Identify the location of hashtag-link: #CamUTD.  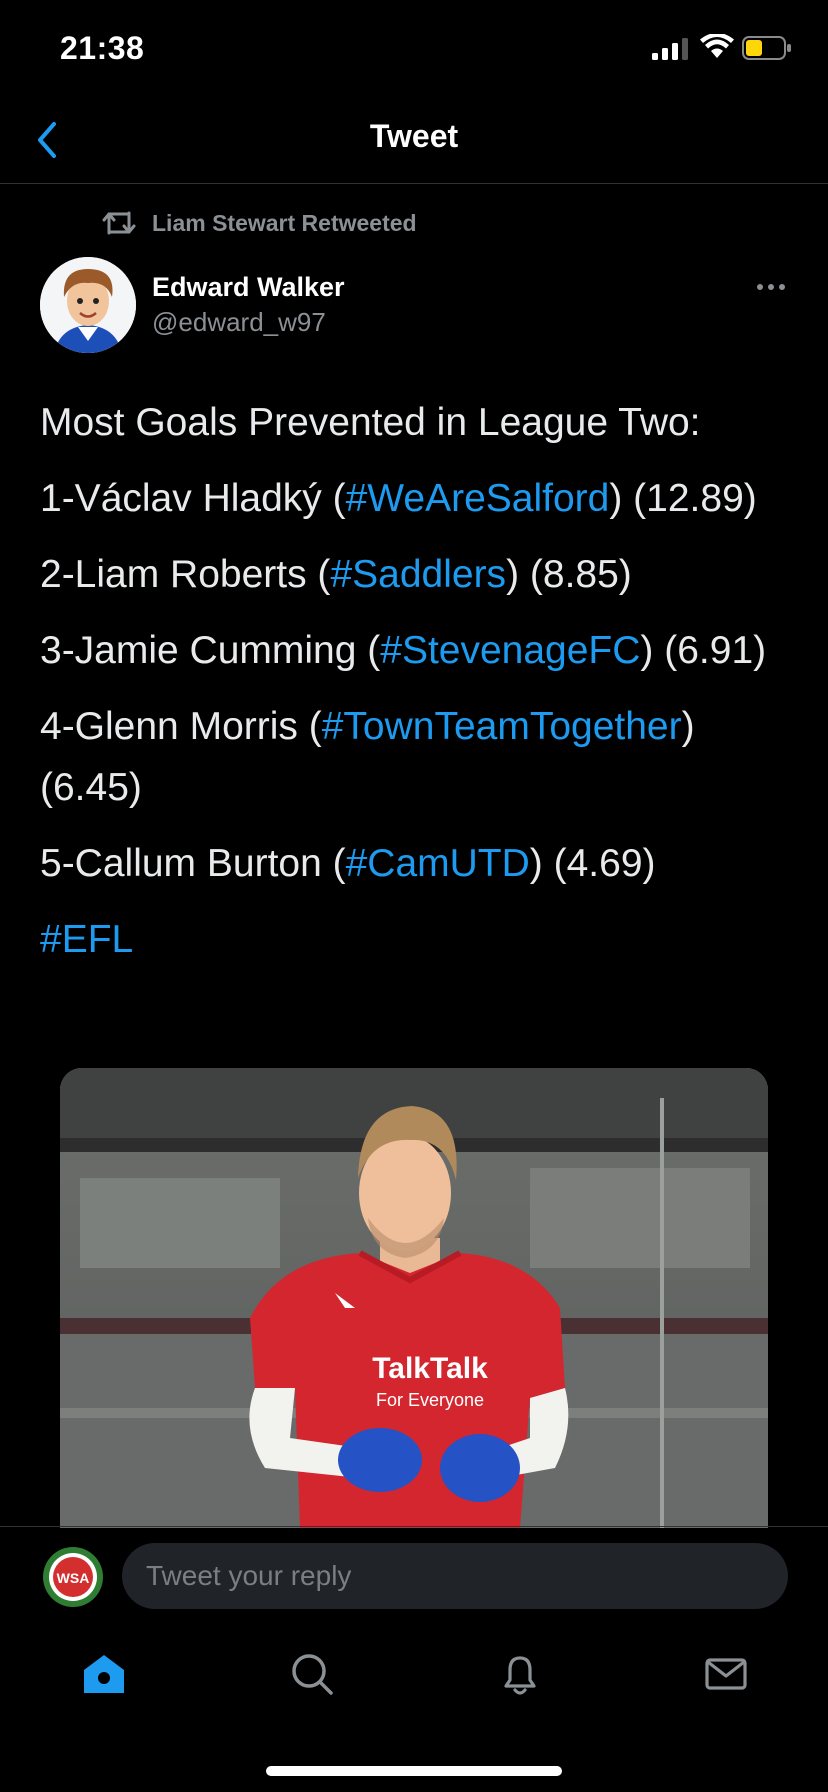
(438, 863).